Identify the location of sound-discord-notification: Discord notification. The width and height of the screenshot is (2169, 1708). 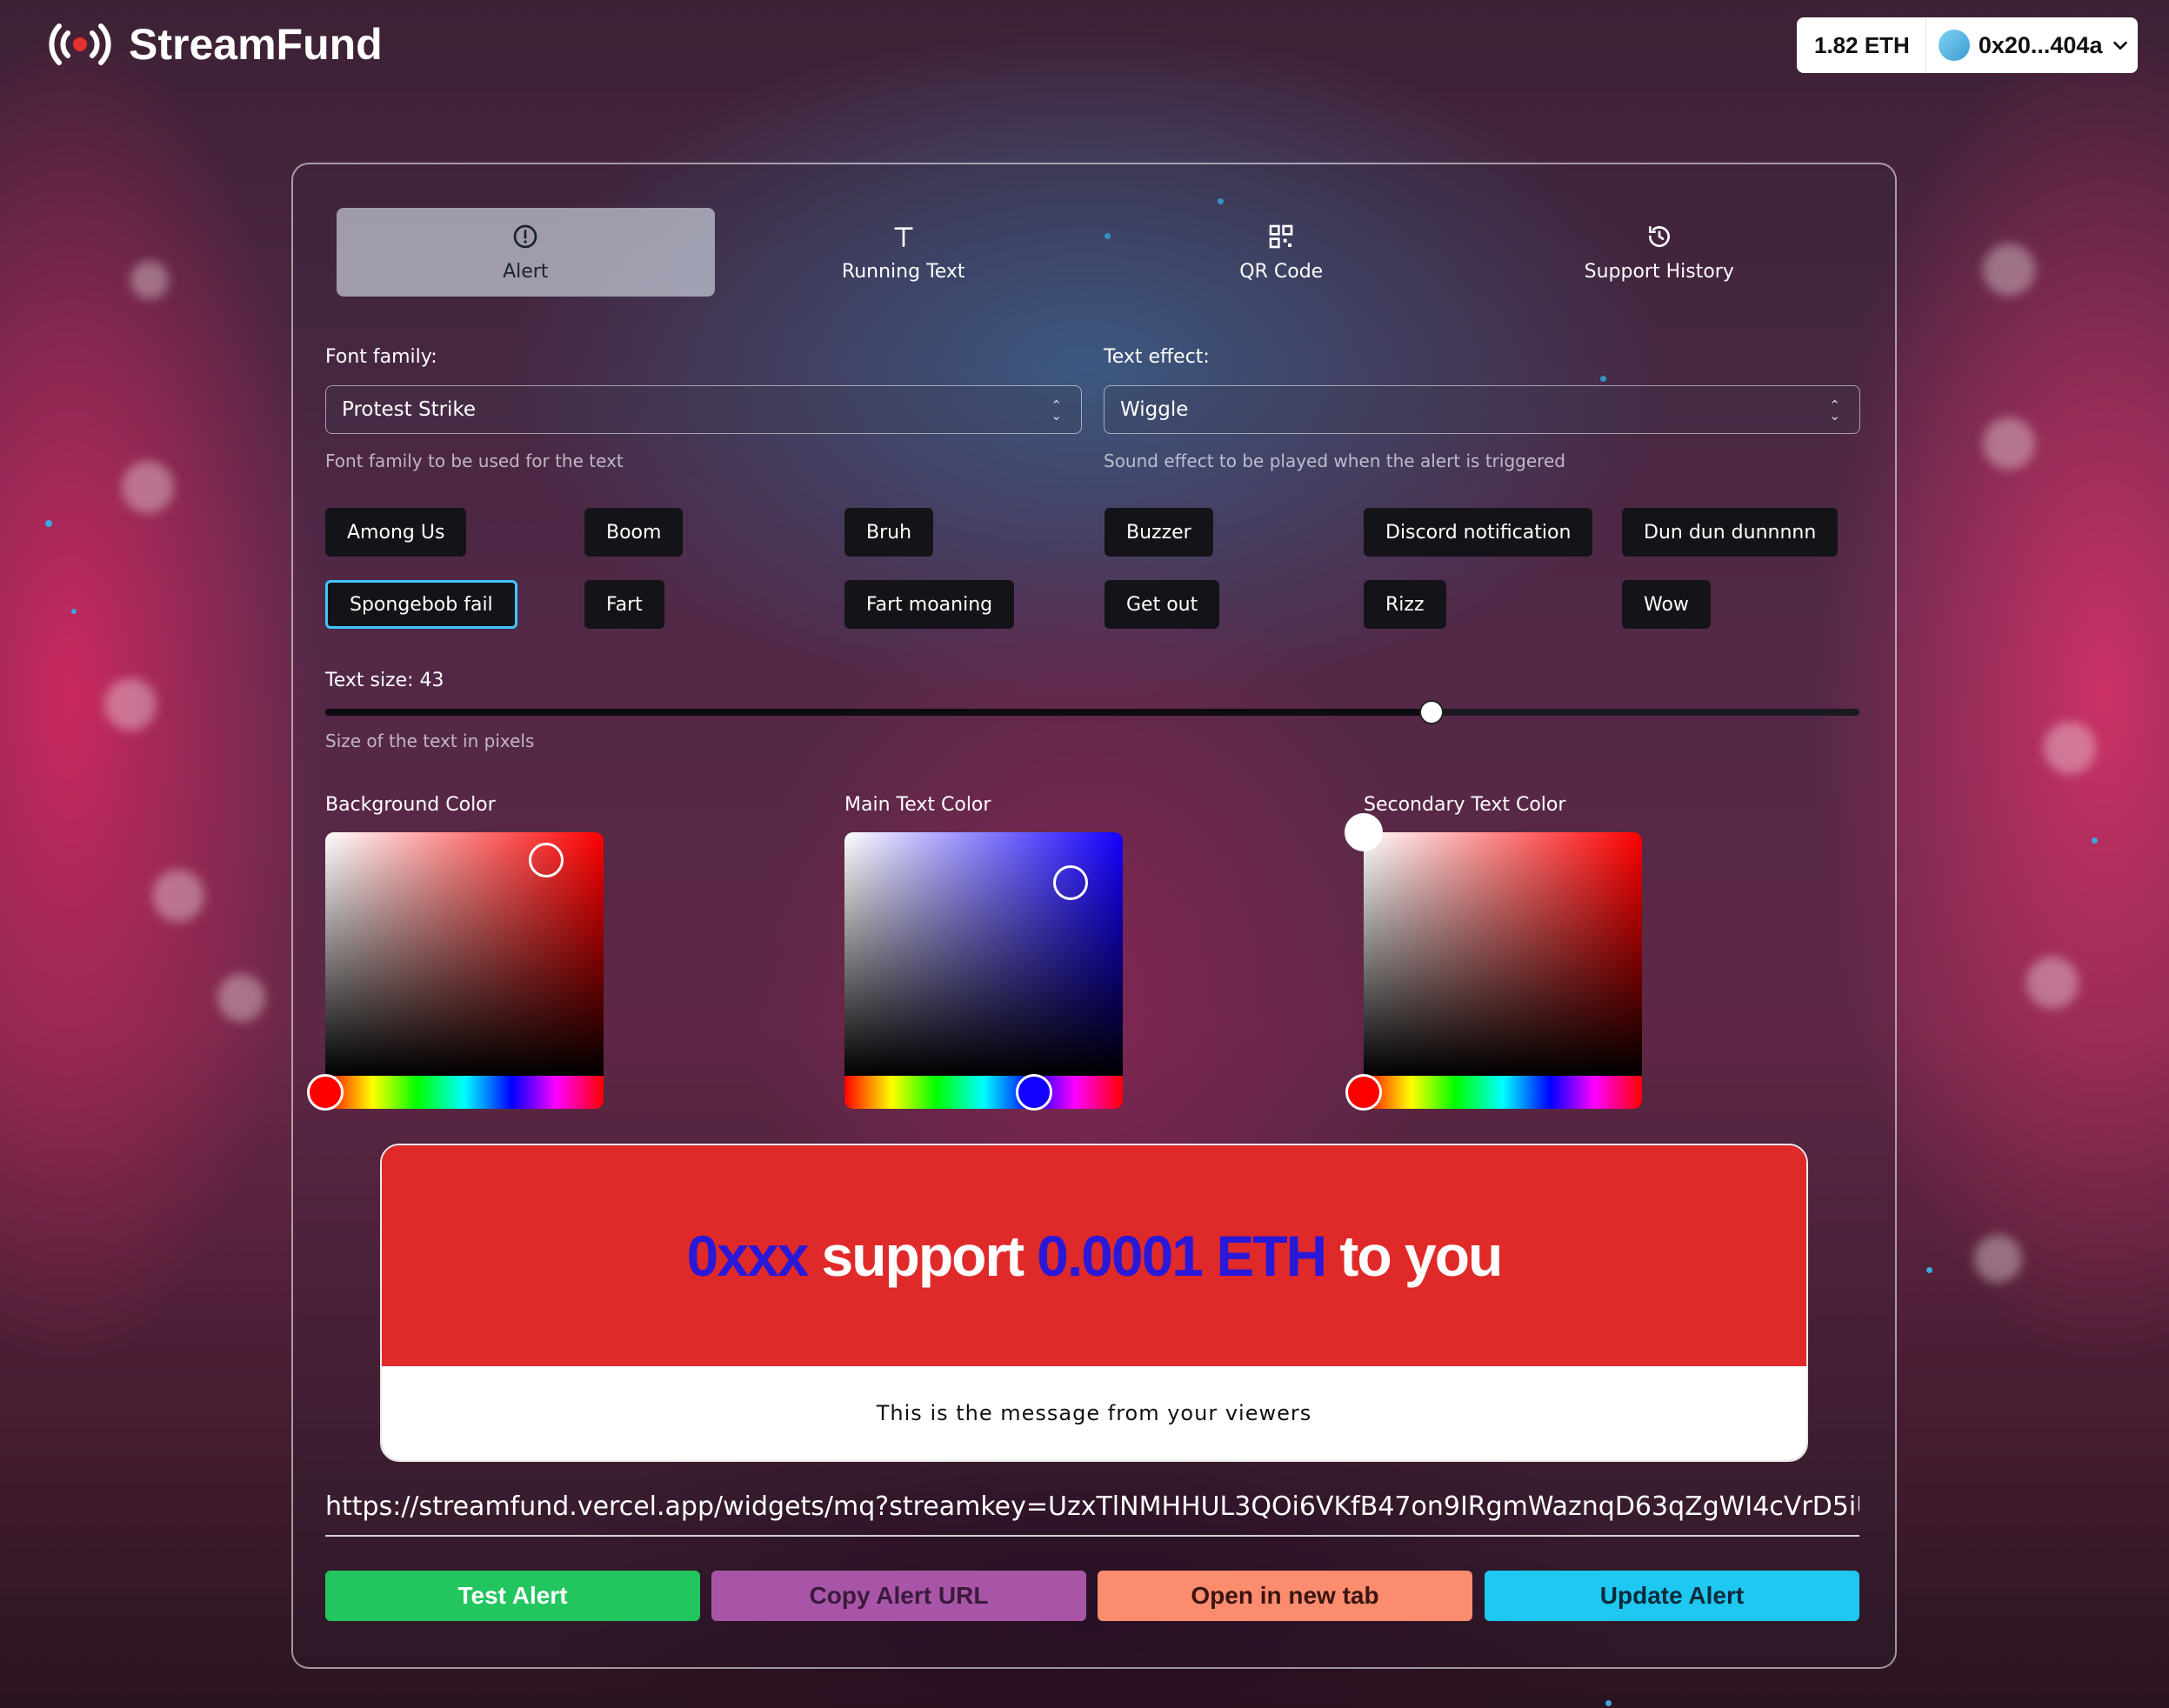
(1478, 532).